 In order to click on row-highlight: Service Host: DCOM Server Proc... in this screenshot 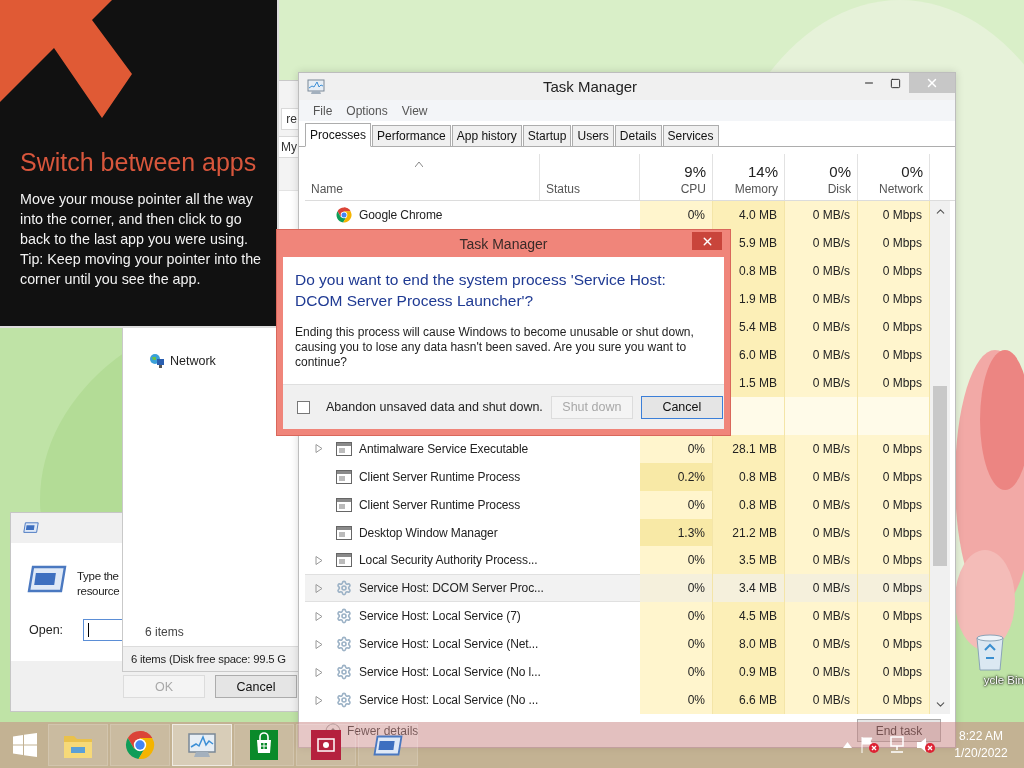, I will do `click(472, 588)`.